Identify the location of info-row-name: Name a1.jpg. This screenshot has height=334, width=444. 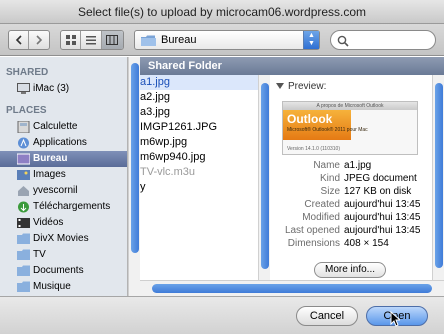
(351, 165).